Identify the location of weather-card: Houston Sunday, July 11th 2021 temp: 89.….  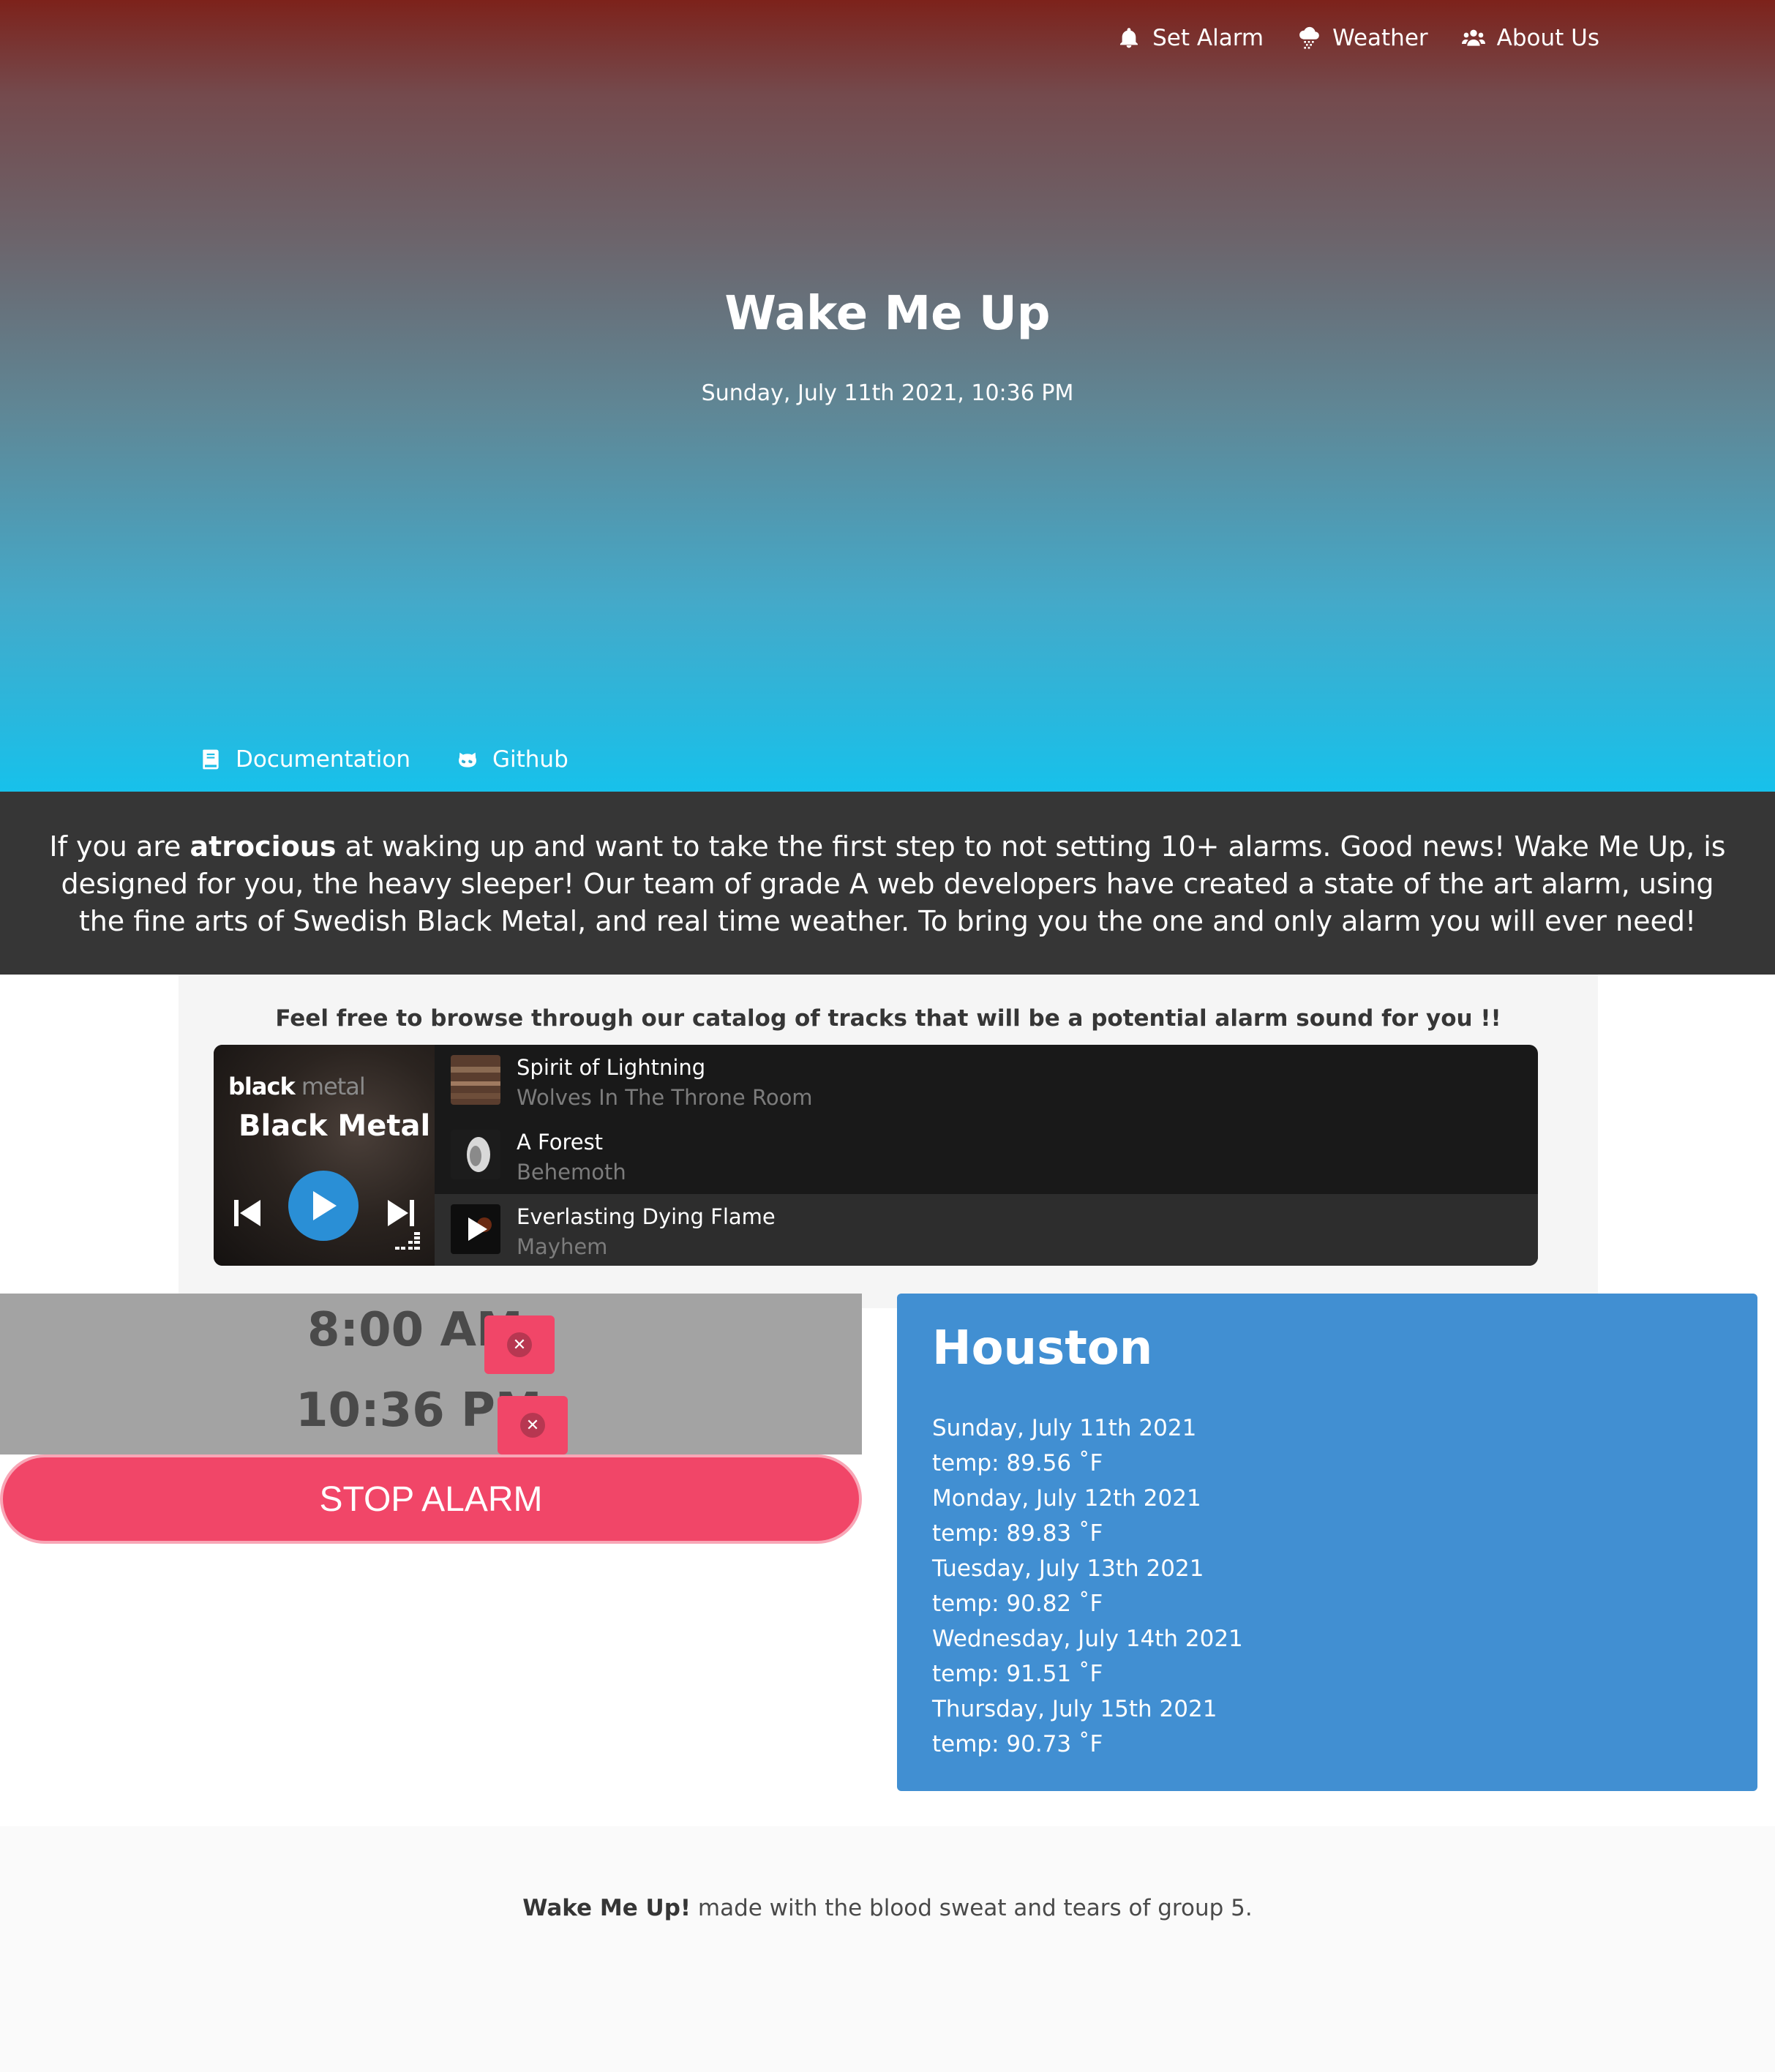
(1327, 1542).